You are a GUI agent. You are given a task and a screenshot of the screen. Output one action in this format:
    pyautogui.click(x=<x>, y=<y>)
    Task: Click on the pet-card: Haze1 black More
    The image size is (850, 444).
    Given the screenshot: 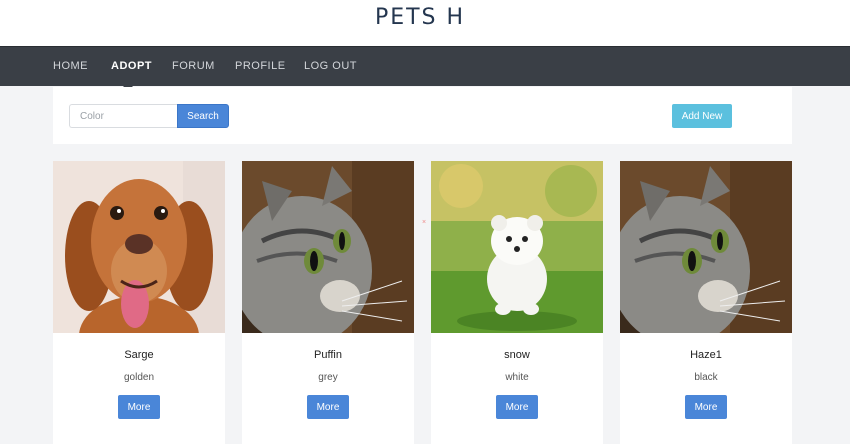 What is the action you would take?
    pyautogui.click(x=706, y=302)
    